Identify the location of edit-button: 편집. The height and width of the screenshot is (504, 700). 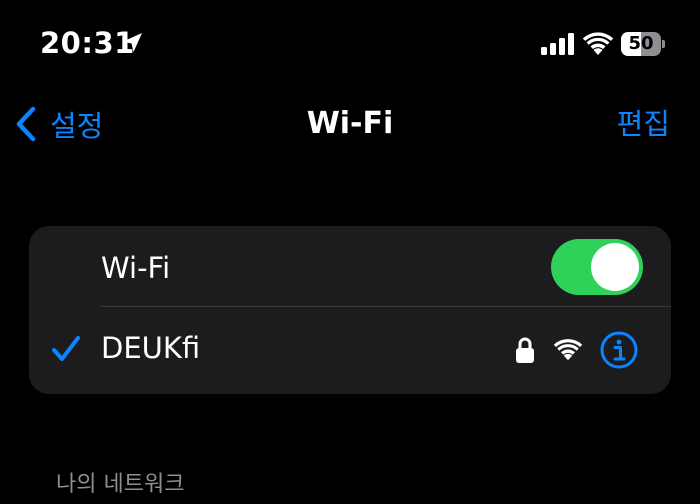
(643, 124).